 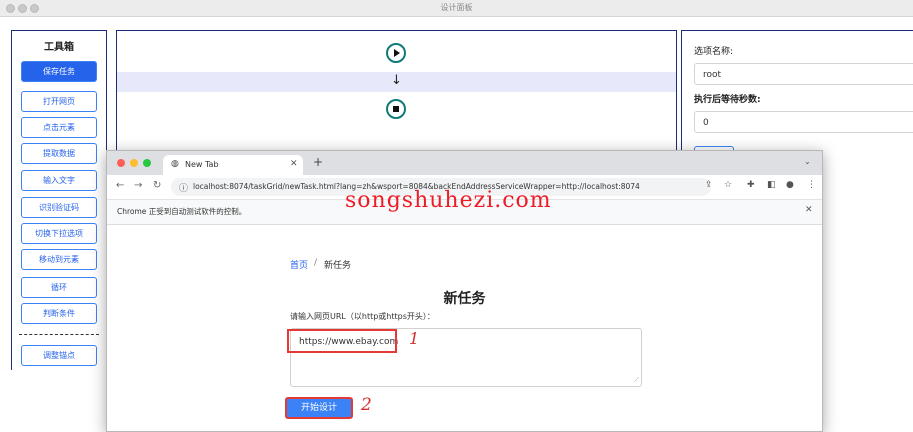 I want to click on start-node, so click(x=396, y=53).